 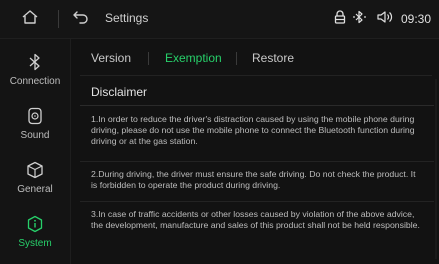 I want to click on heading-divider, so click(x=257, y=105).